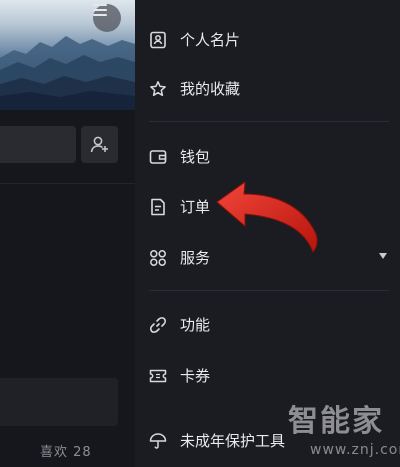 This screenshot has height=467, width=400. I want to click on menu-item-label: 卡券, so click(195, 376).